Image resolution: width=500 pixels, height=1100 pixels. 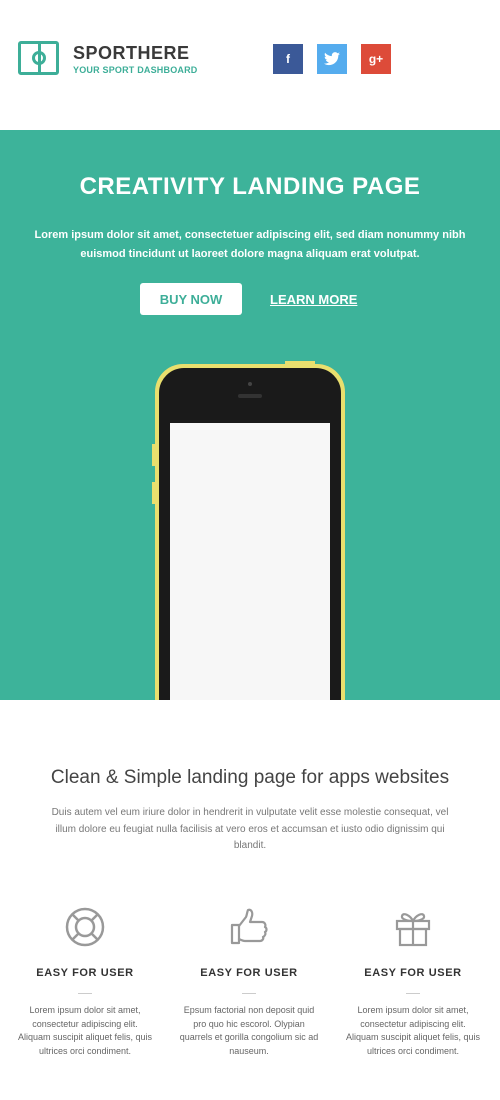 What do you see at coordinates (131, 53) in the screenshot?
I see `brand-name: SPORTHERE` at bounding box center [131, 53].